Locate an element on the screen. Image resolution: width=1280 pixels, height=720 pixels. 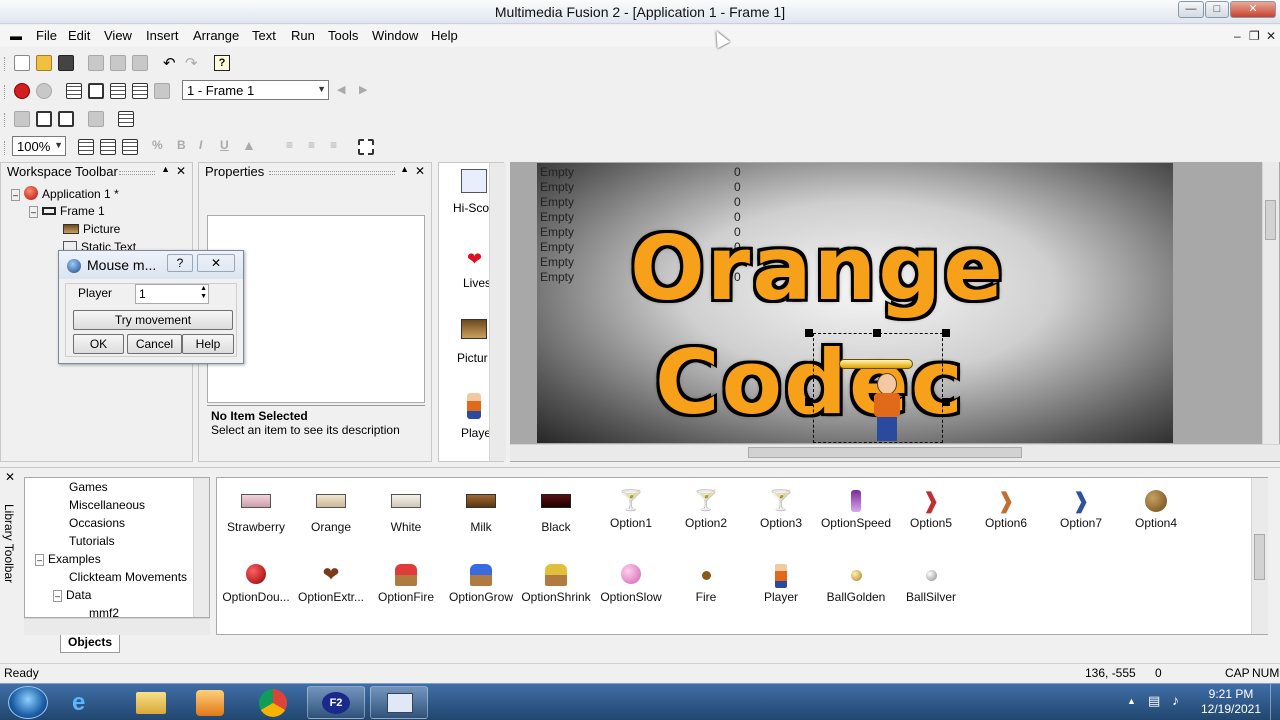
menu-tools: Tools is located at coordinates (343, 35).